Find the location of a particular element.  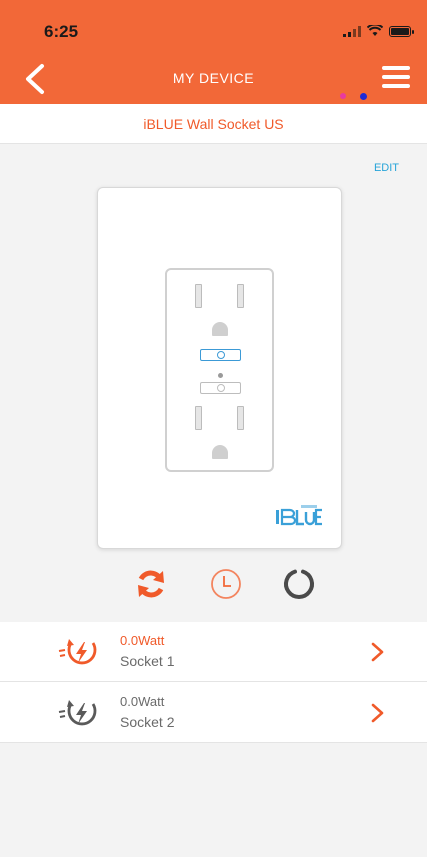

battery-icon is located at coordinates (401, 31).